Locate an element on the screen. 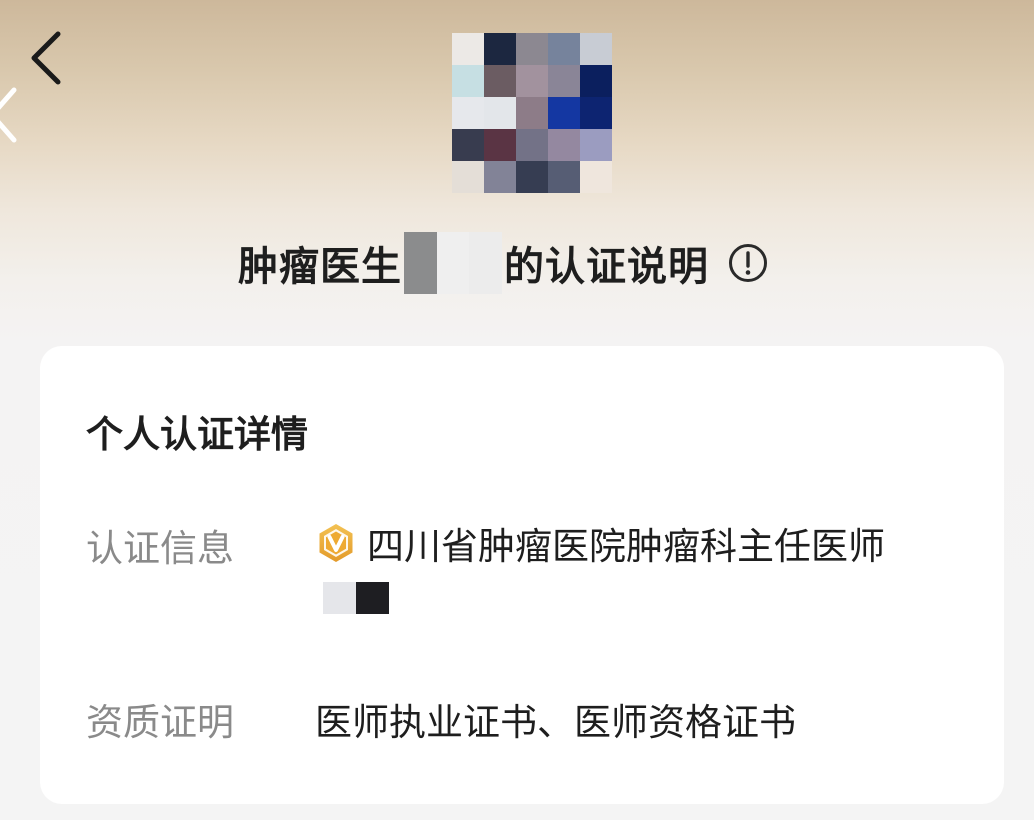  certification-info-text: 四川省肿瘤医院肿瘤科主任医师 is located at coordinates (626, 546).